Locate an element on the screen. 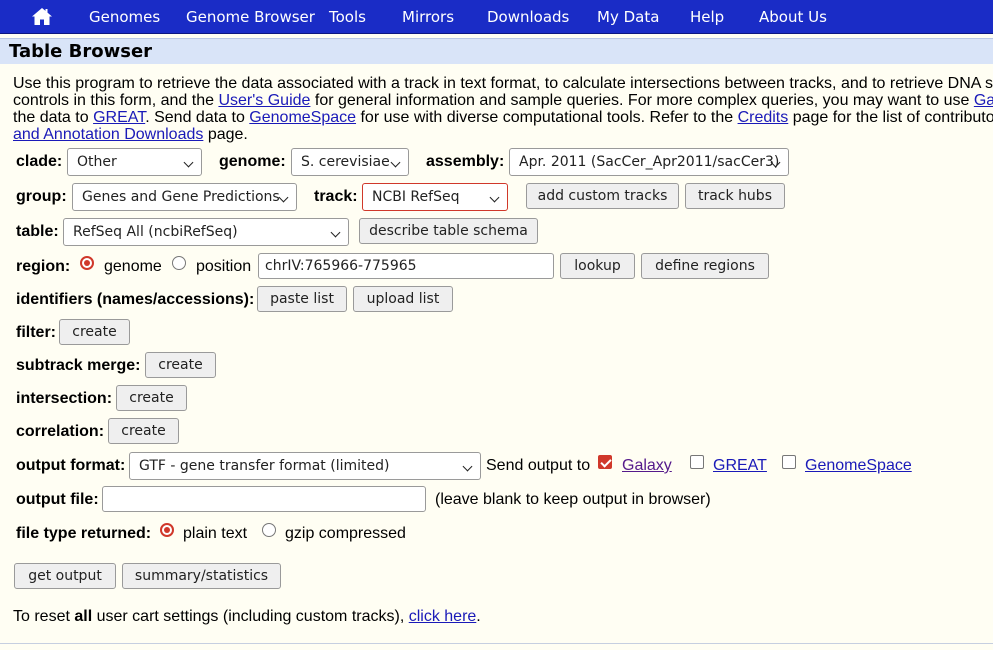 Image resolution: width=993 pixels, height=650 pixels. users-guide-link: User's Guide is located at coordinates (264, 100).